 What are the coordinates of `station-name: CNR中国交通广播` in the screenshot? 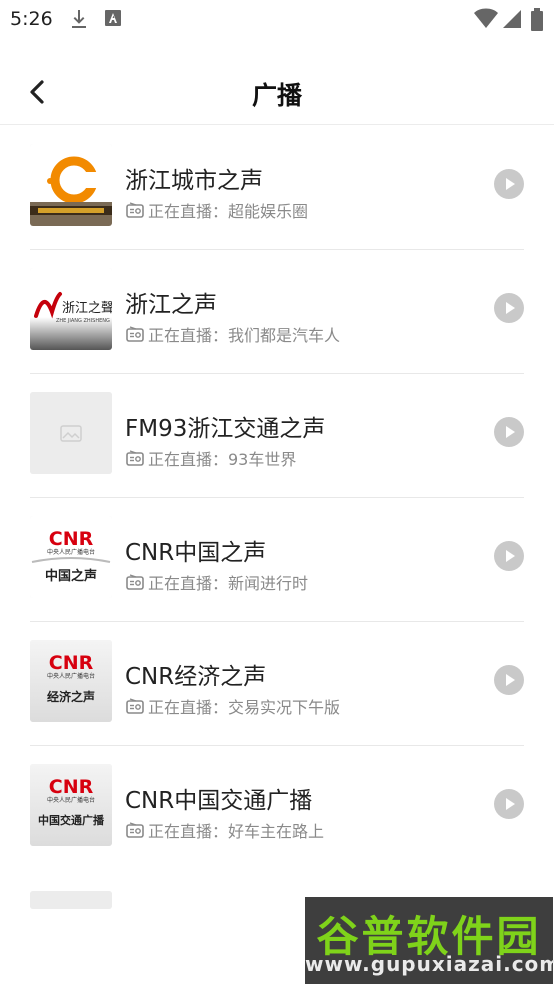 It's located at (219, 801).